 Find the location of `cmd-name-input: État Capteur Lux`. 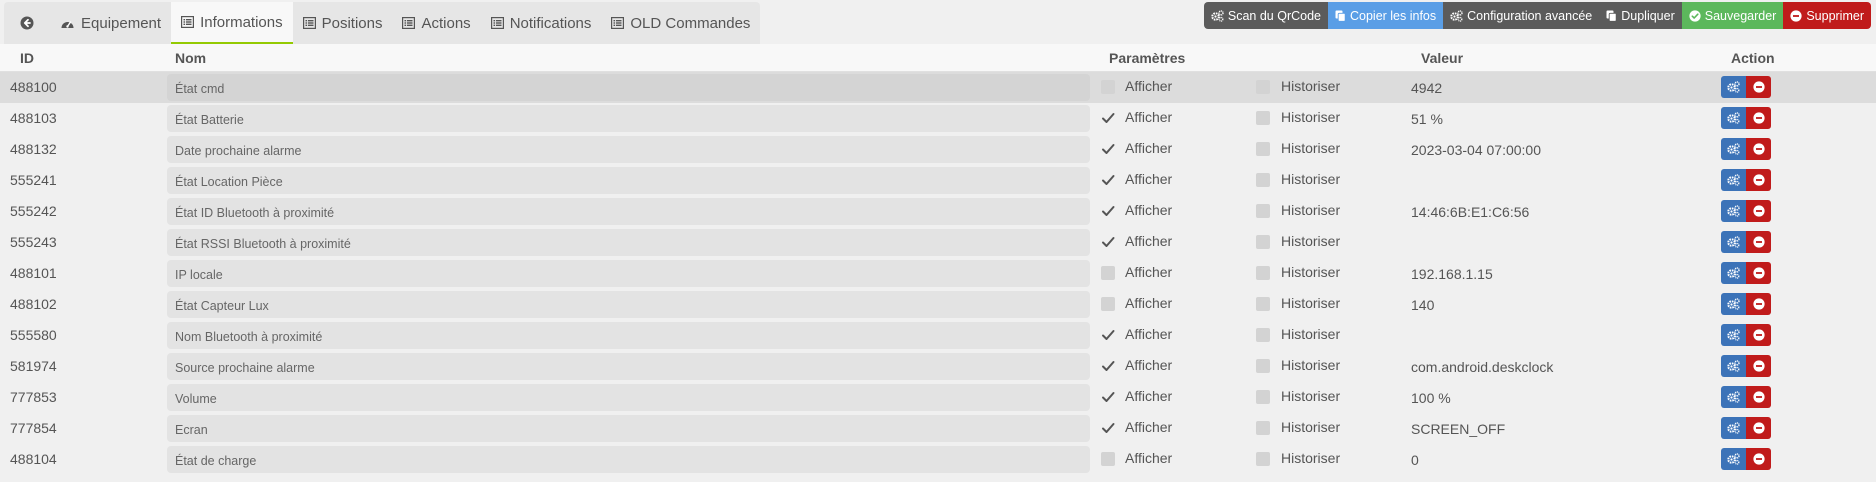

cmd-name-input: État Capteur Lux is located at coordinates (628, 304).